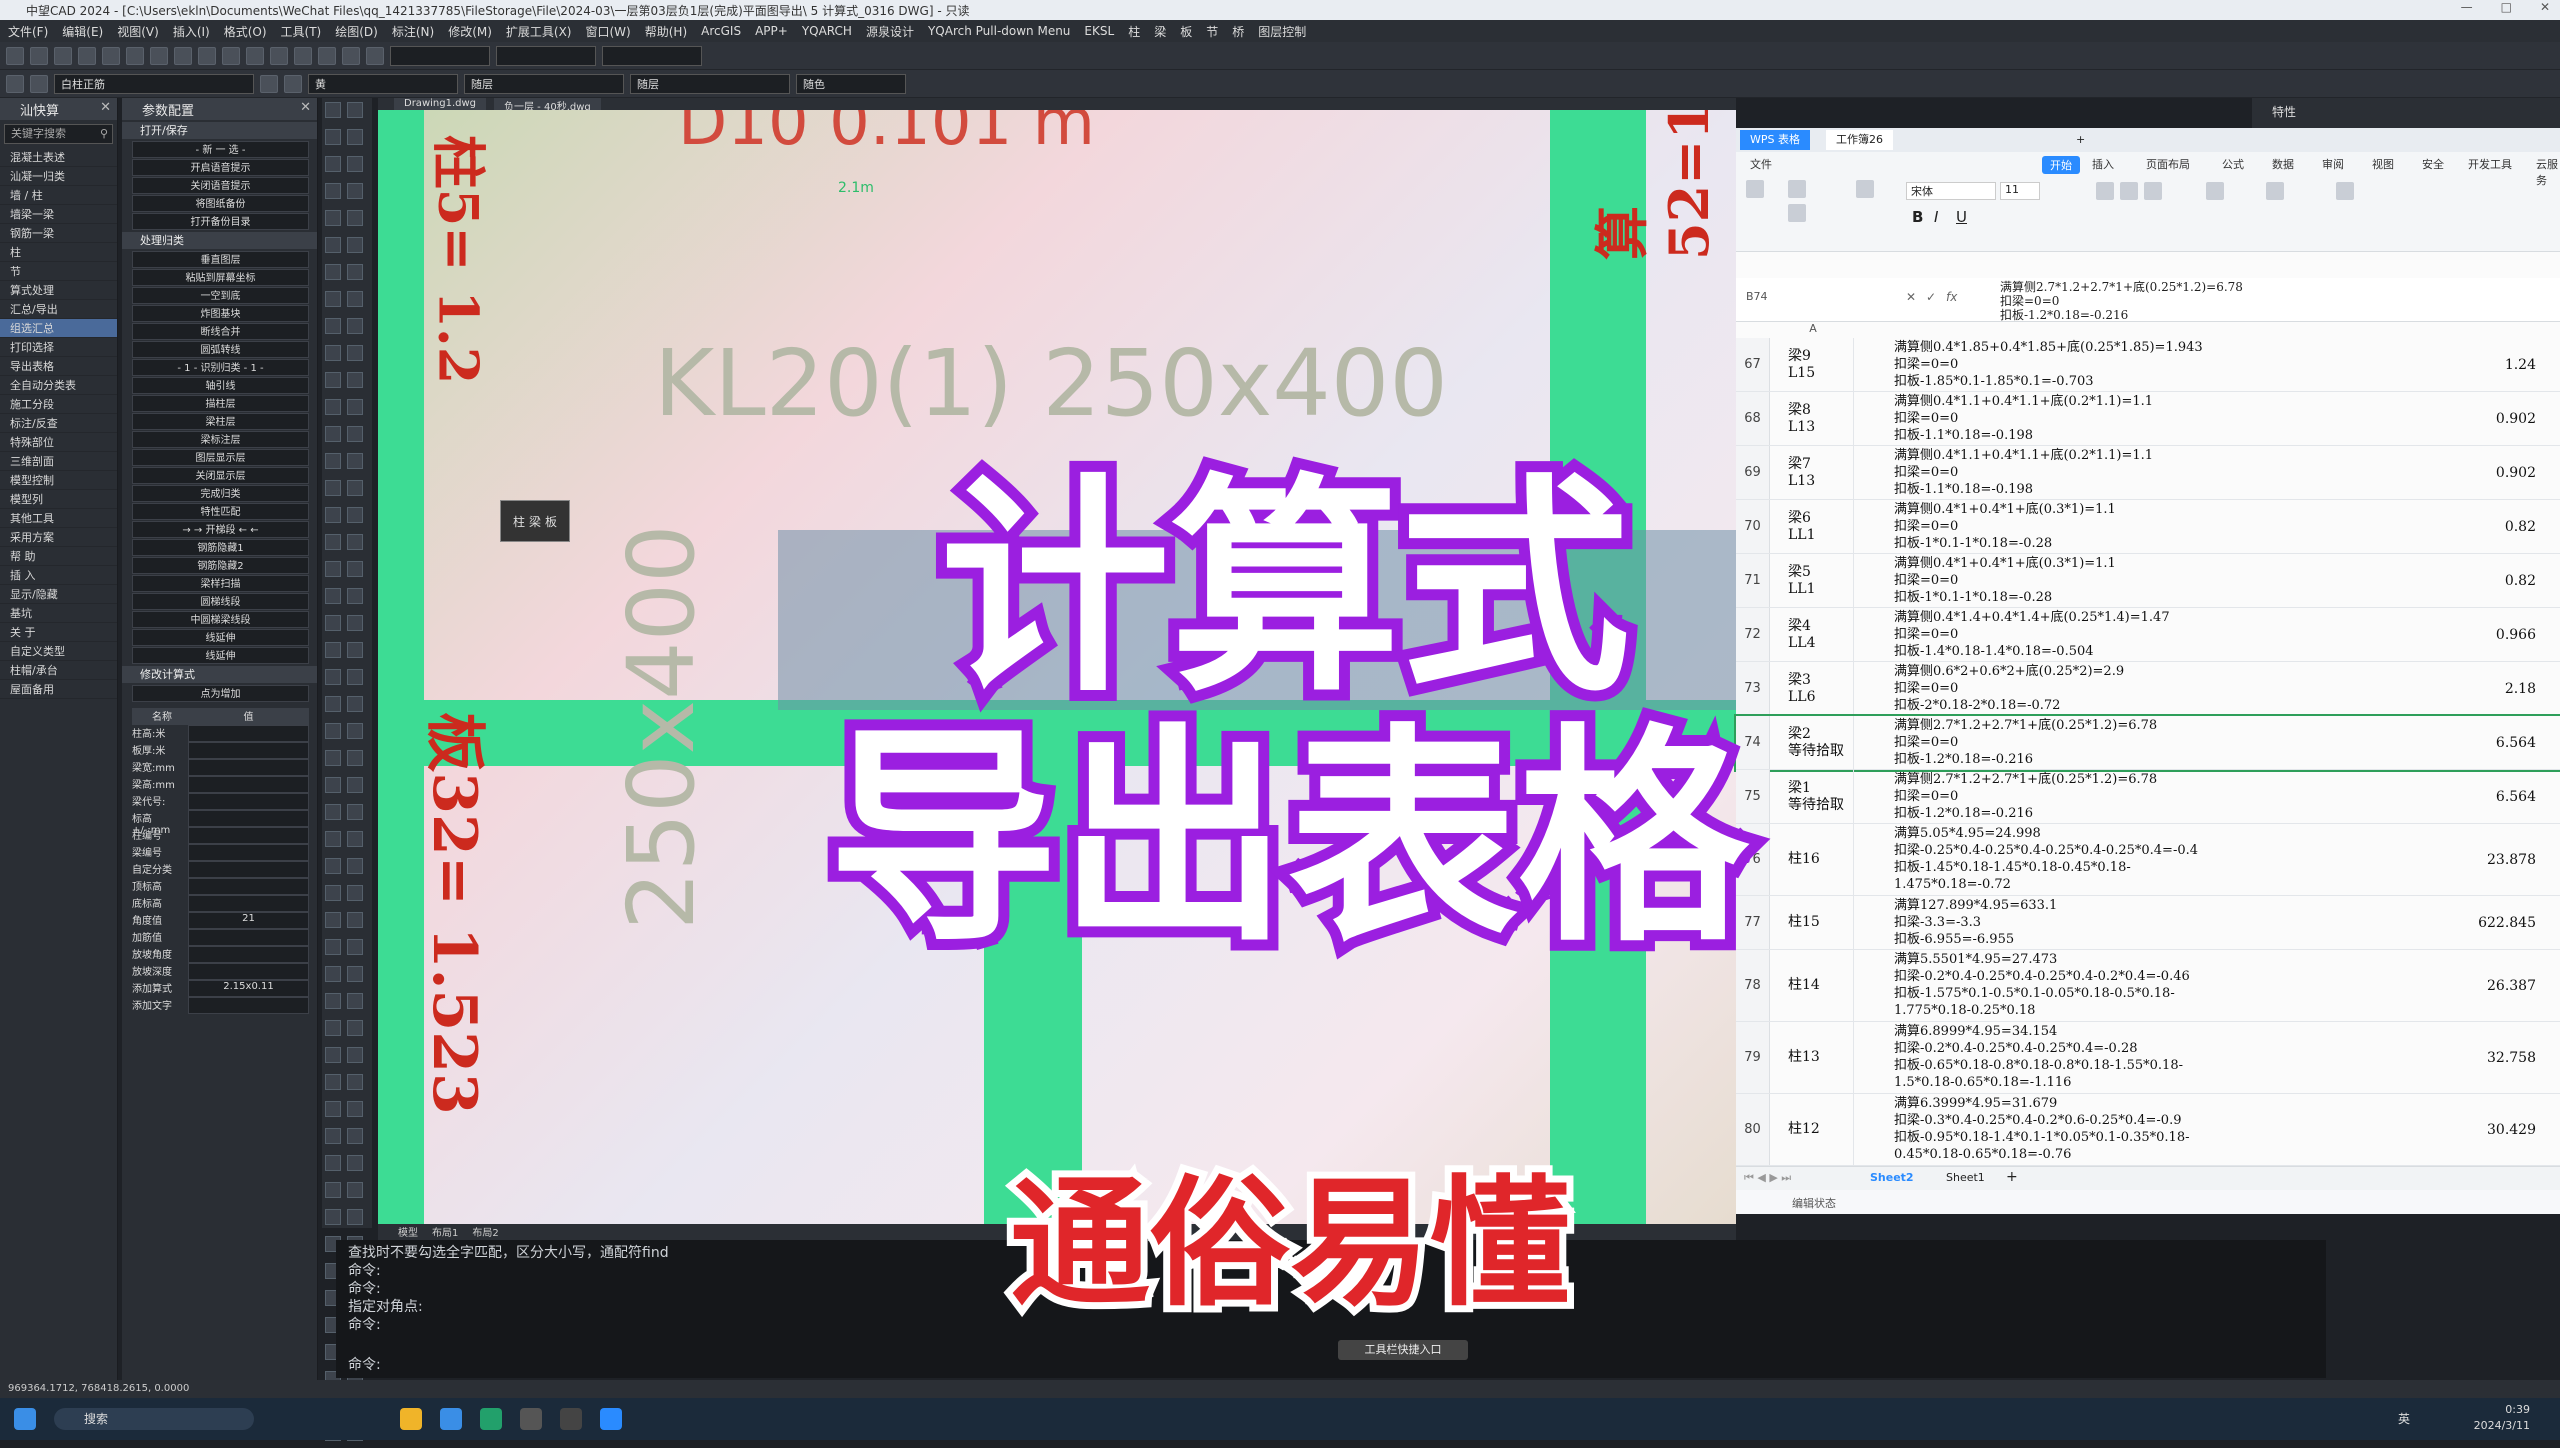 The width and height of the screenshot is (2560, 1448). I want to click on menu-item: 节, so click(1212, 31).